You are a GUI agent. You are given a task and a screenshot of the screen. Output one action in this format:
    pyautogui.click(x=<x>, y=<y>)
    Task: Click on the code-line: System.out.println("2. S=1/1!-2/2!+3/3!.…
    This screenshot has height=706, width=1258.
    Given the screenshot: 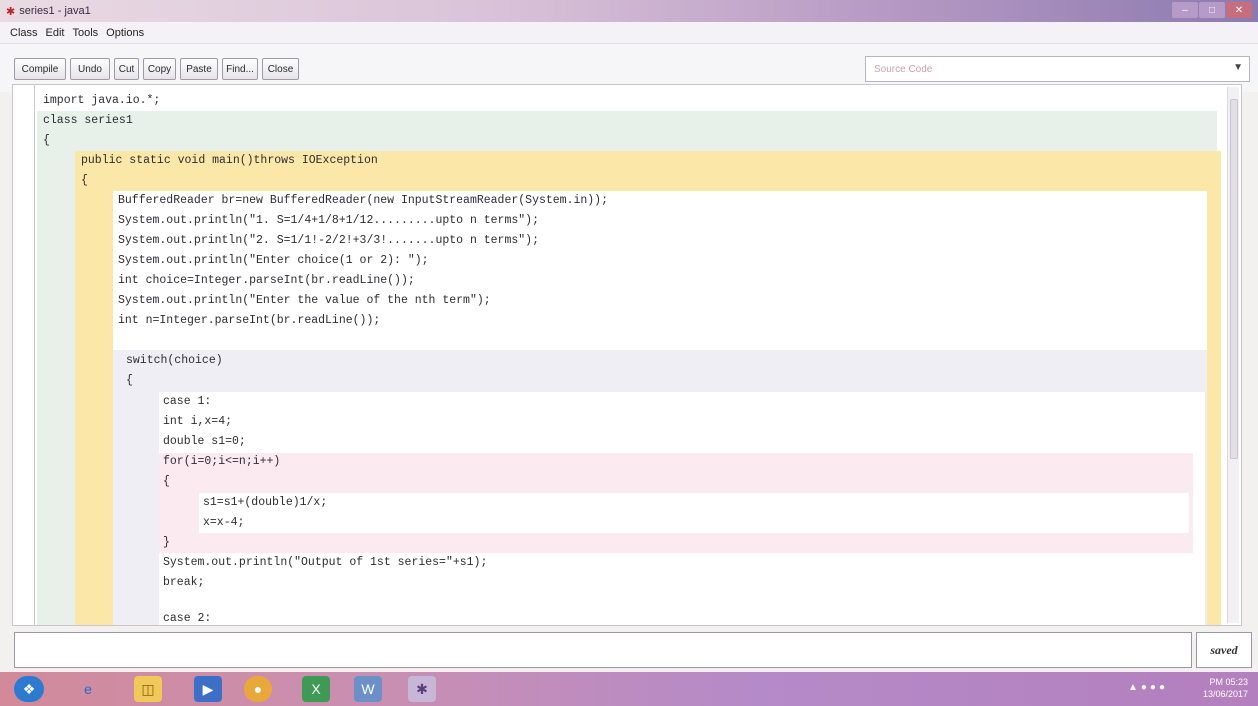 What is the action you would take?
    pyautogui.click(x=328, y=241)
    